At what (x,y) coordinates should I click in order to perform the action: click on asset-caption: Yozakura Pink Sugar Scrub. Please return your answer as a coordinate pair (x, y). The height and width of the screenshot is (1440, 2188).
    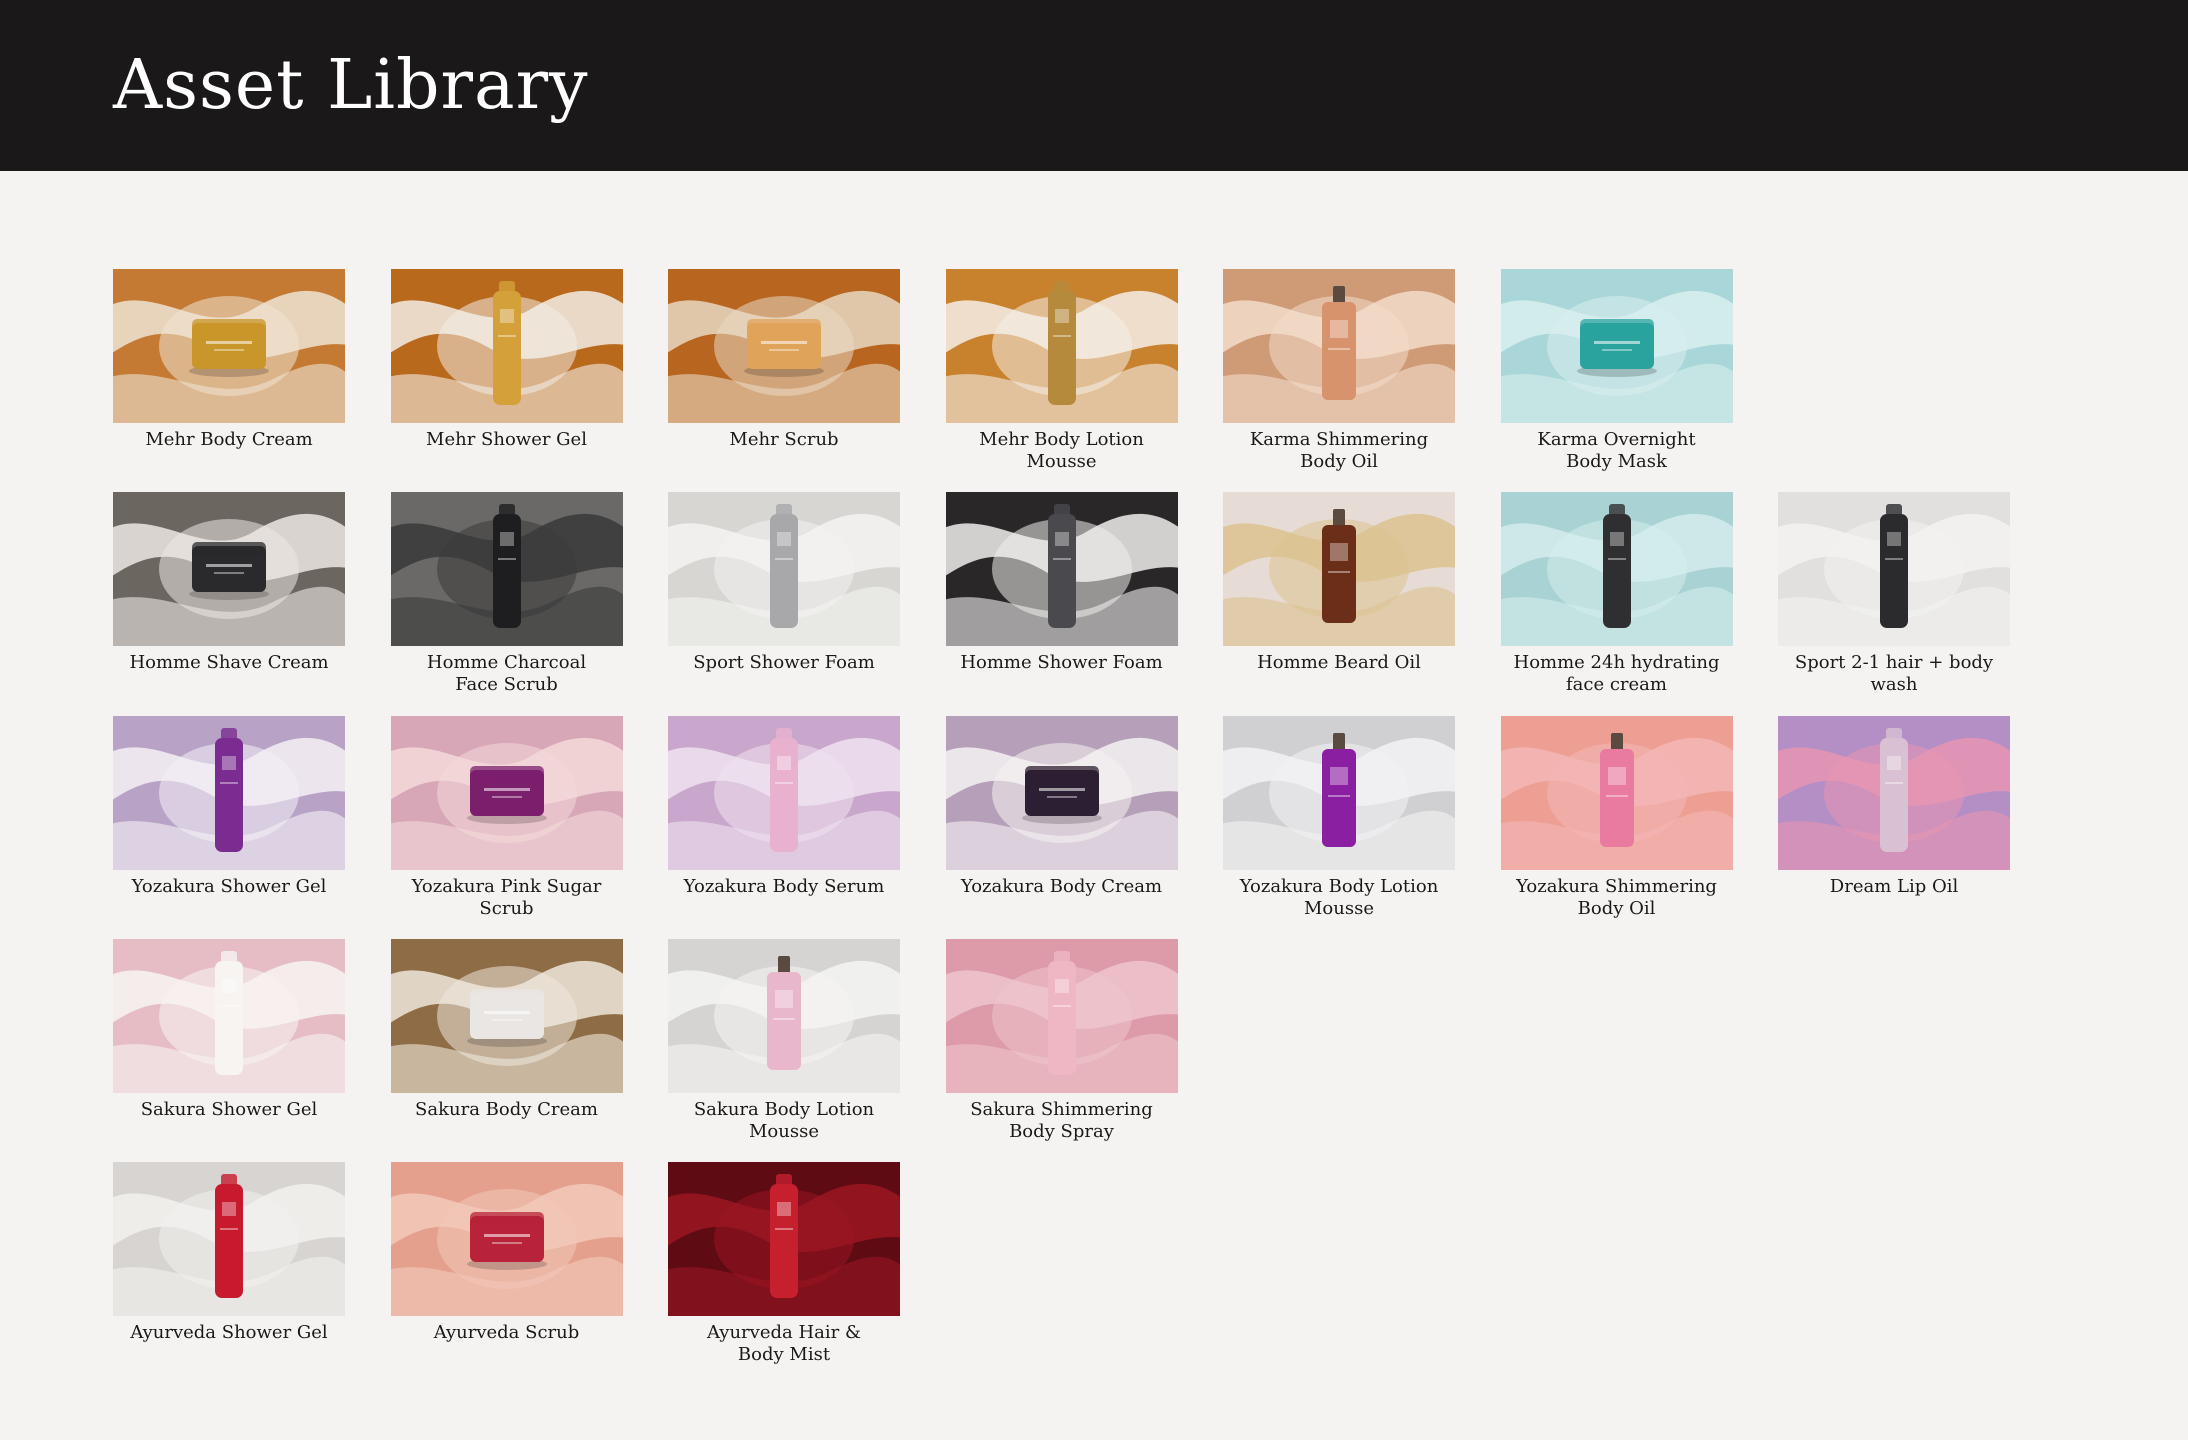
    Looking at the image, I should click on (506, 897).